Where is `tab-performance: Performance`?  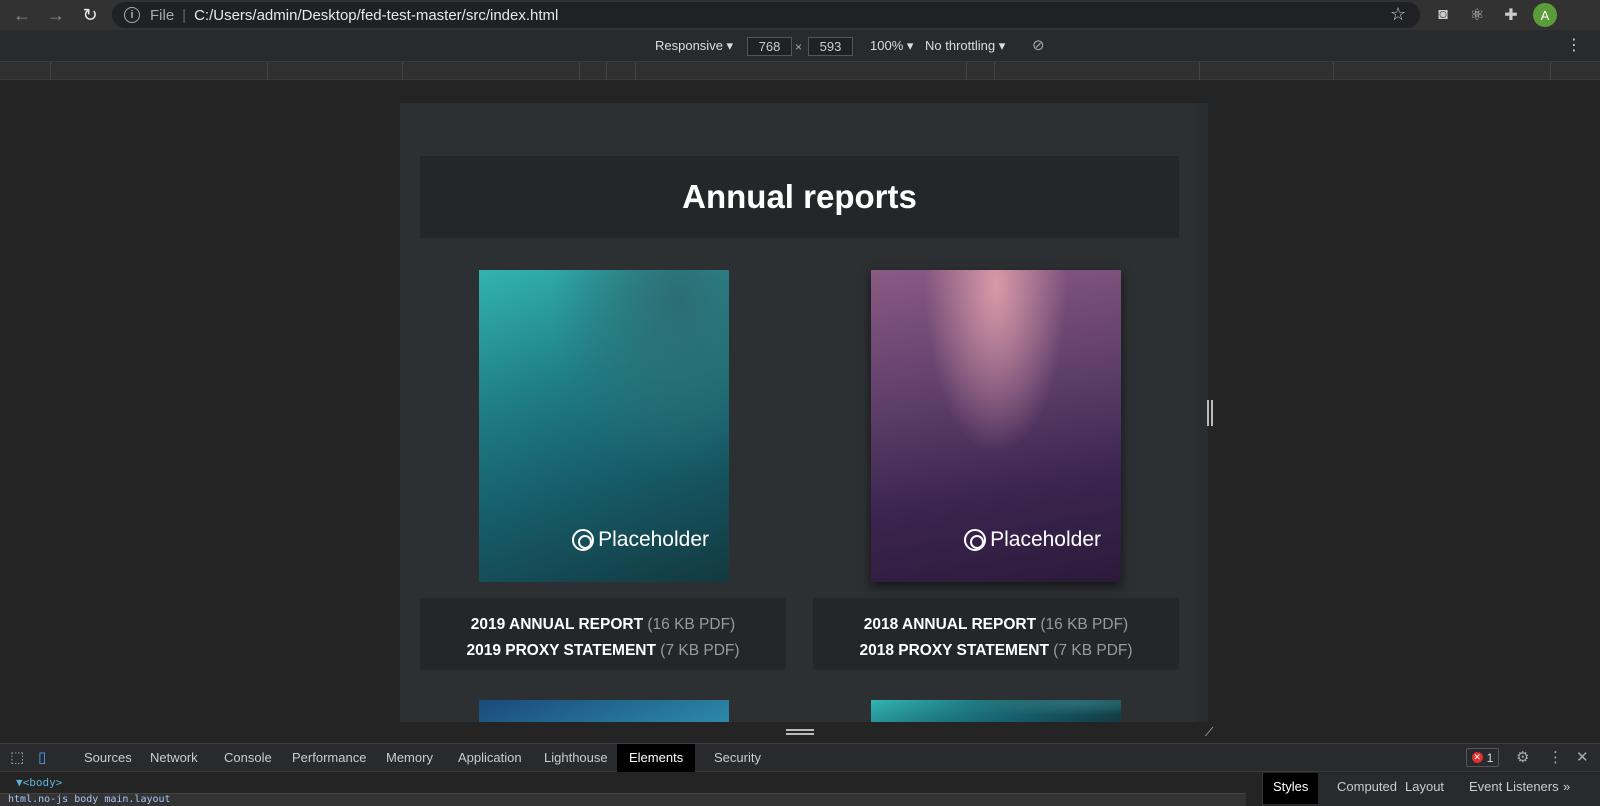 tab-performance: Performance is located at coordinates (329, 758).